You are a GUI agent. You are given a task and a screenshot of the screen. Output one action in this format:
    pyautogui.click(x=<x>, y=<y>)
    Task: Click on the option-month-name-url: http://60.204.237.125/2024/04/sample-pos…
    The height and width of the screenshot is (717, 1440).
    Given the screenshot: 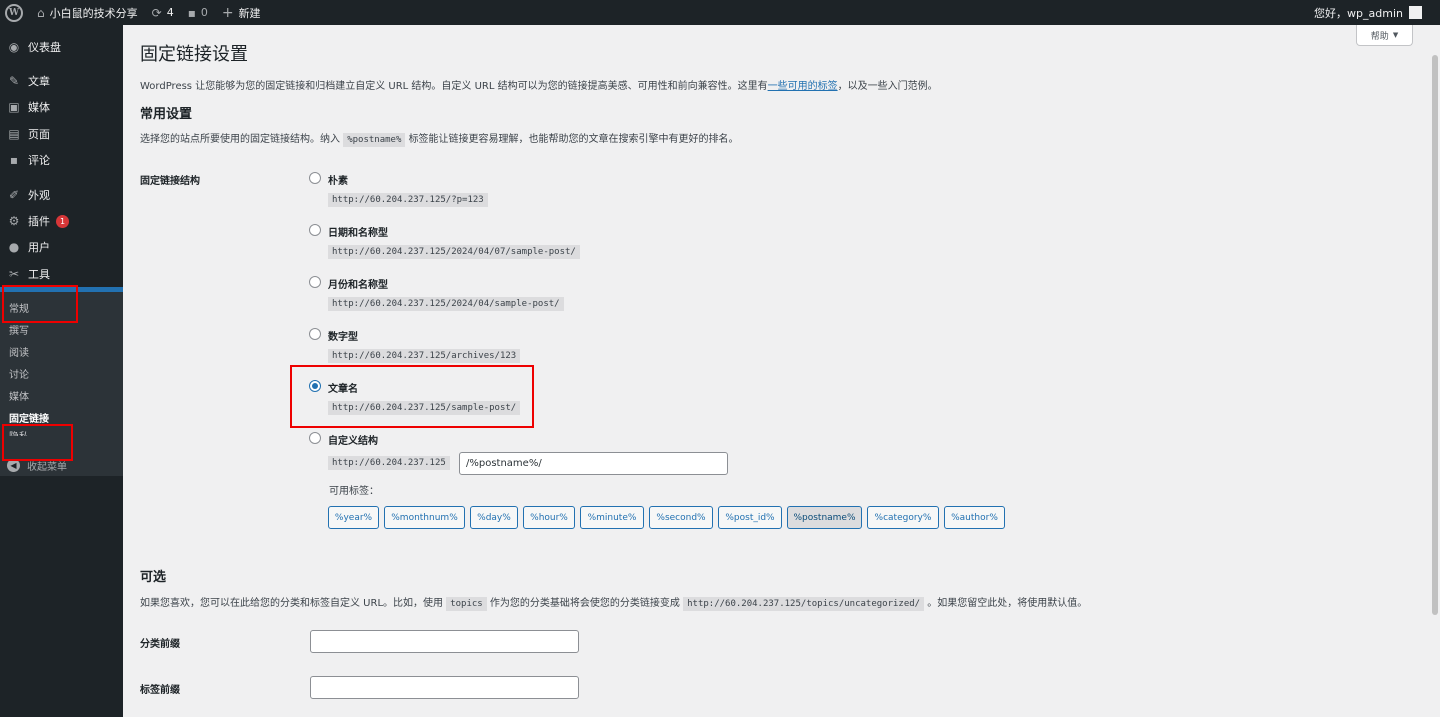 What is the action you would take?
    pyautogui.click(x=446, y=304)
    